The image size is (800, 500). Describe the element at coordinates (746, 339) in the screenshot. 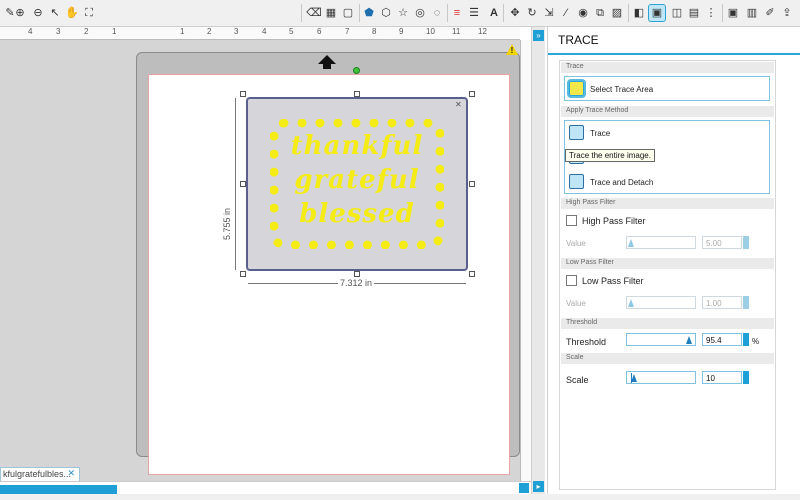

I see `threshold-spinner` at that location.